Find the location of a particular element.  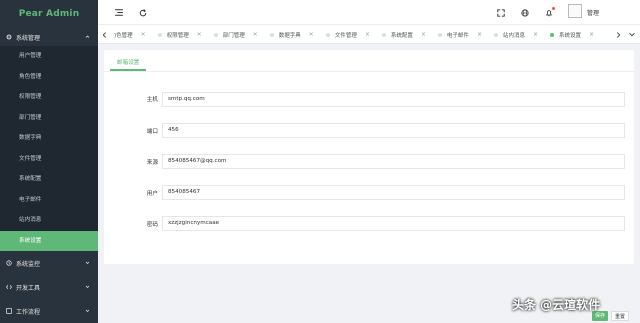

sidebar-group-system-management: 系统管理 is located at coordinates (49, 37).